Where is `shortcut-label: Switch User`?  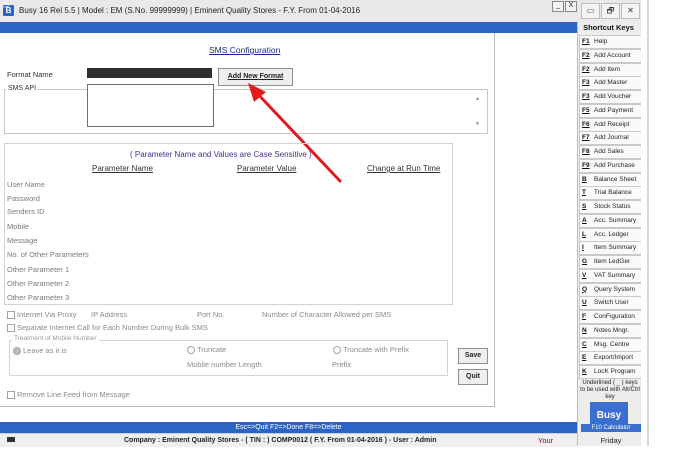
shortcut-label: Switch User is located at coordinates (611, 303).